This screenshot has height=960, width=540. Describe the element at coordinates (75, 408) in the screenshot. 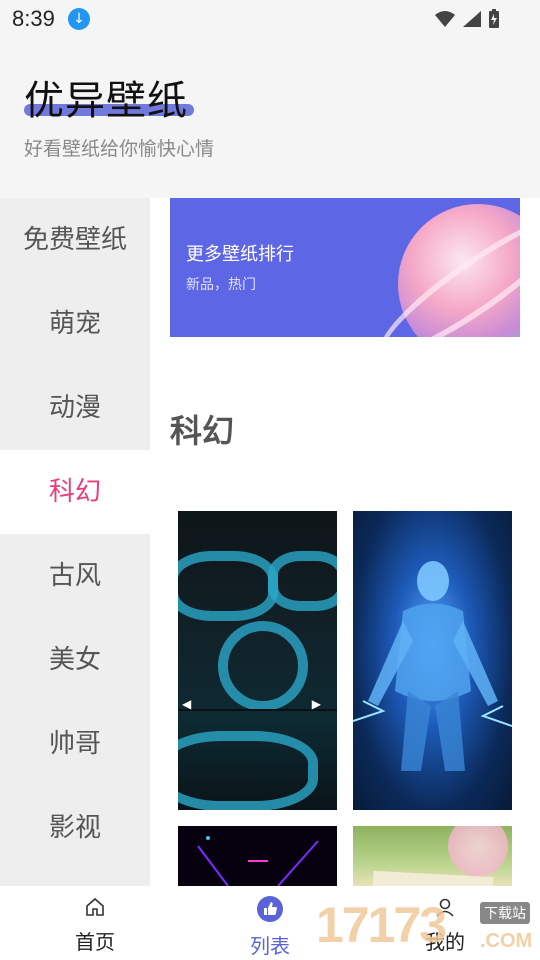

I see `sidebar-item-anime: 动漫` at that location.